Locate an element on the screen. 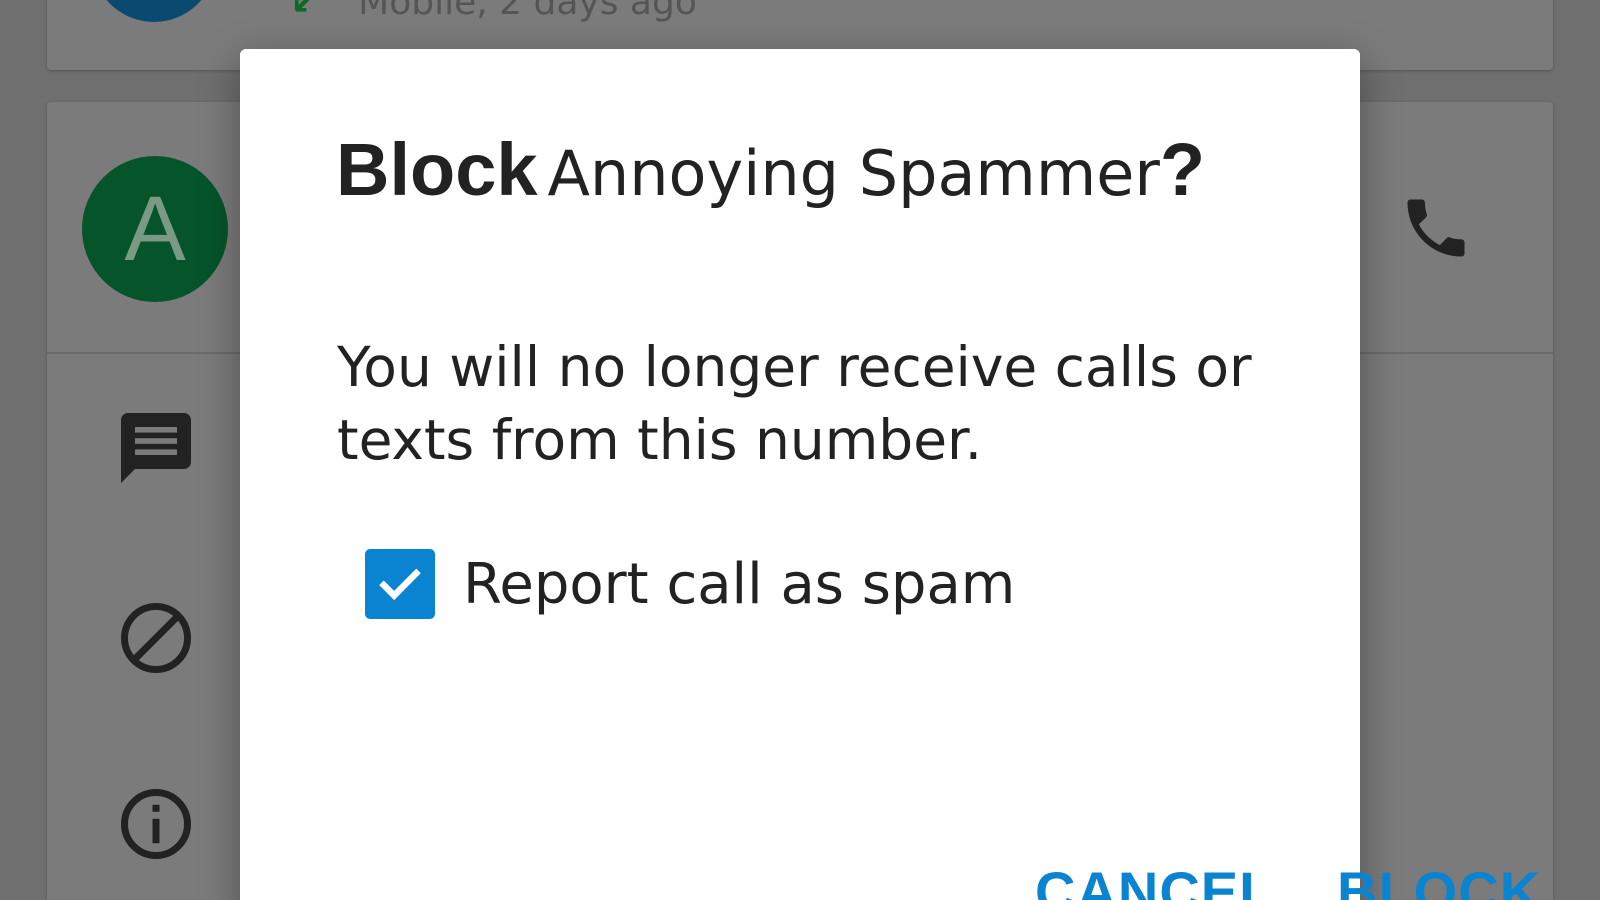 The height and width of the screenshot is (900, 1600). dialog-title: Block Annoying Spammer? is located at coordinates (770, 170).